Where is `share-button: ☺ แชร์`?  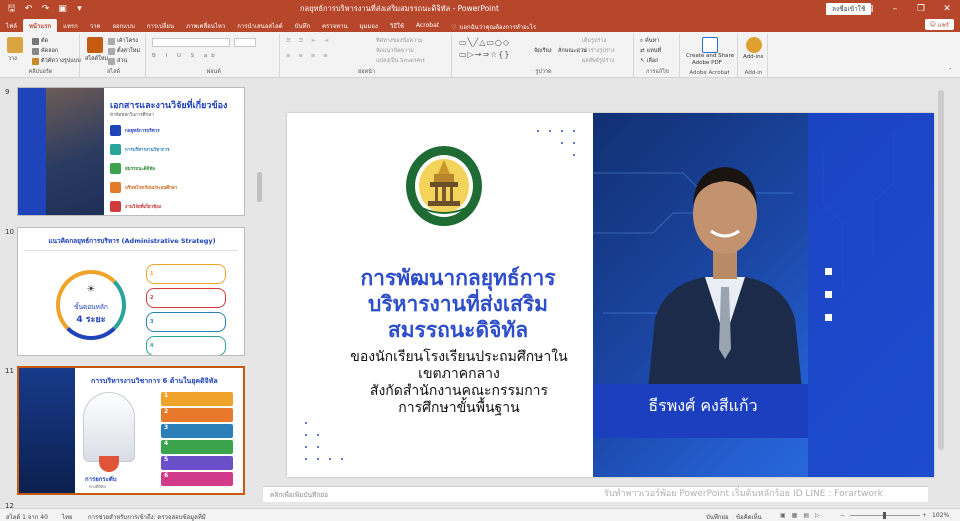
share-button: ☺ แชร์ is located at coordinates (939, 24).